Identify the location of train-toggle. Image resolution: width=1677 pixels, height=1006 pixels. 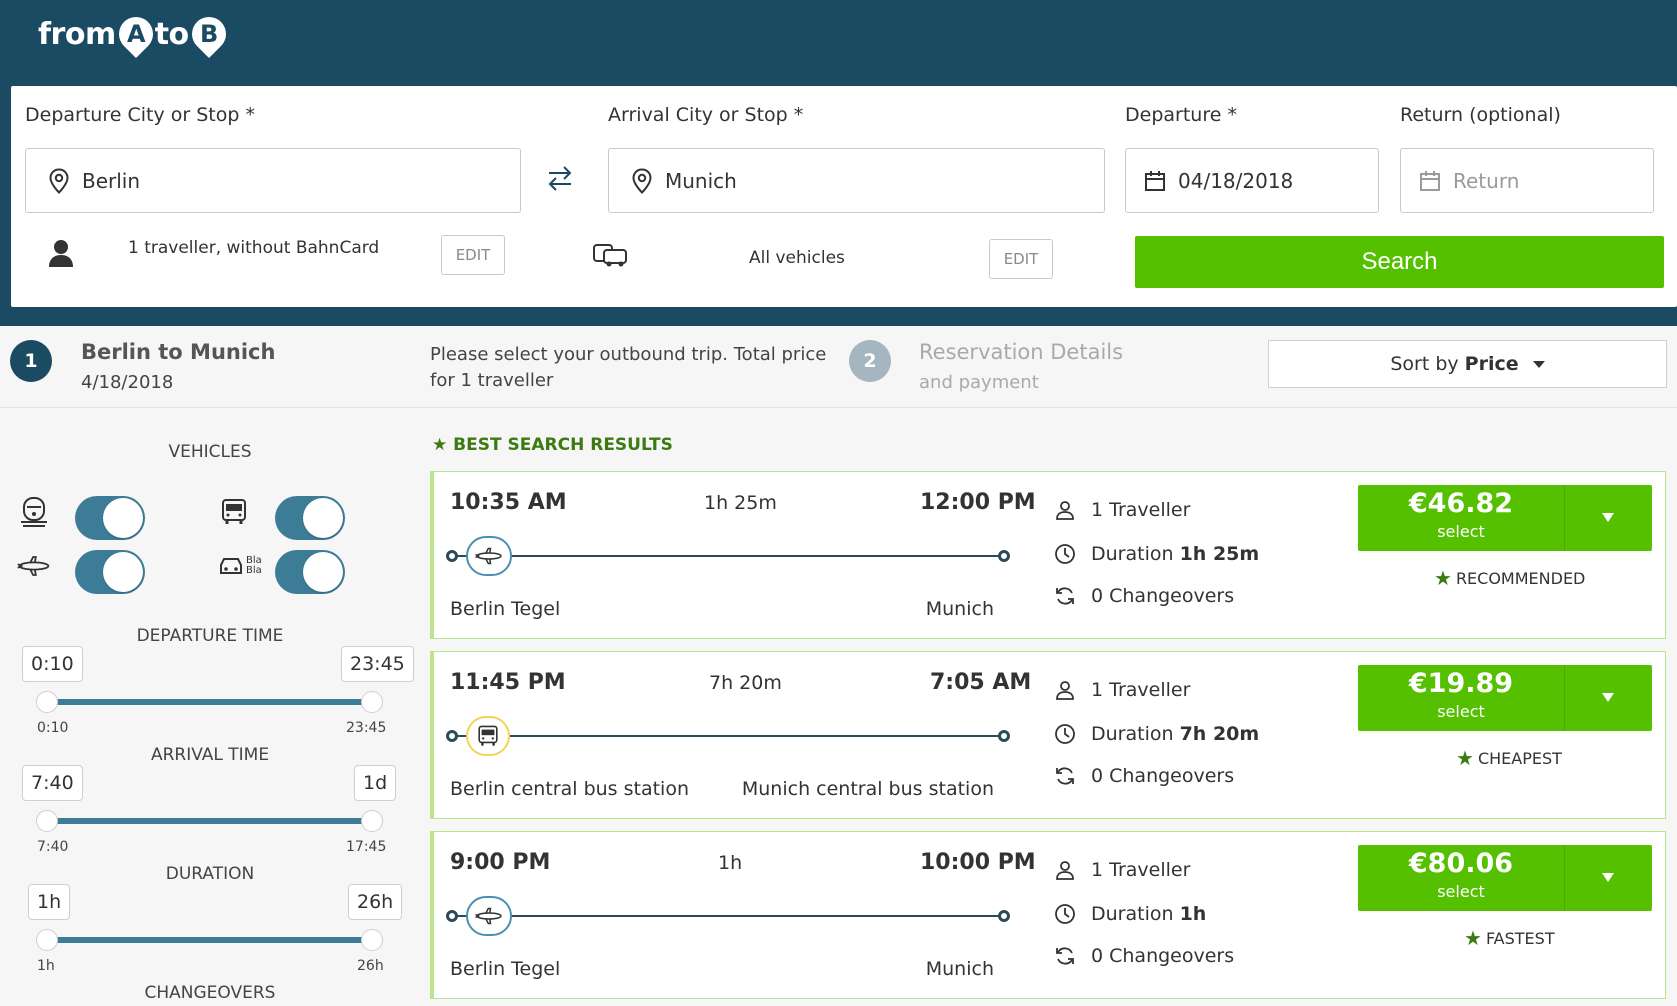
(110, 518).